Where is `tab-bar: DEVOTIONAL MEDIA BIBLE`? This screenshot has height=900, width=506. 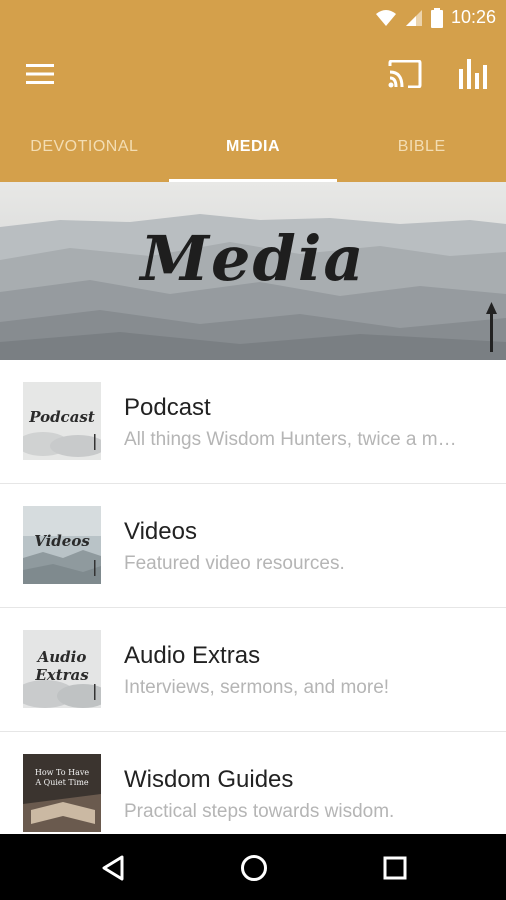
tab-bar: DEVOTIONAL MEDIA BIBLE is located at coordinates (253, 147).